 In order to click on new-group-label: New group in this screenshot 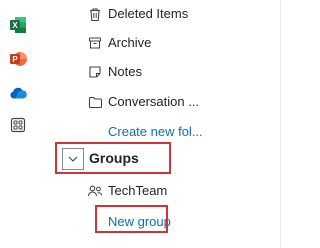, I will do `click(139, 221)`.